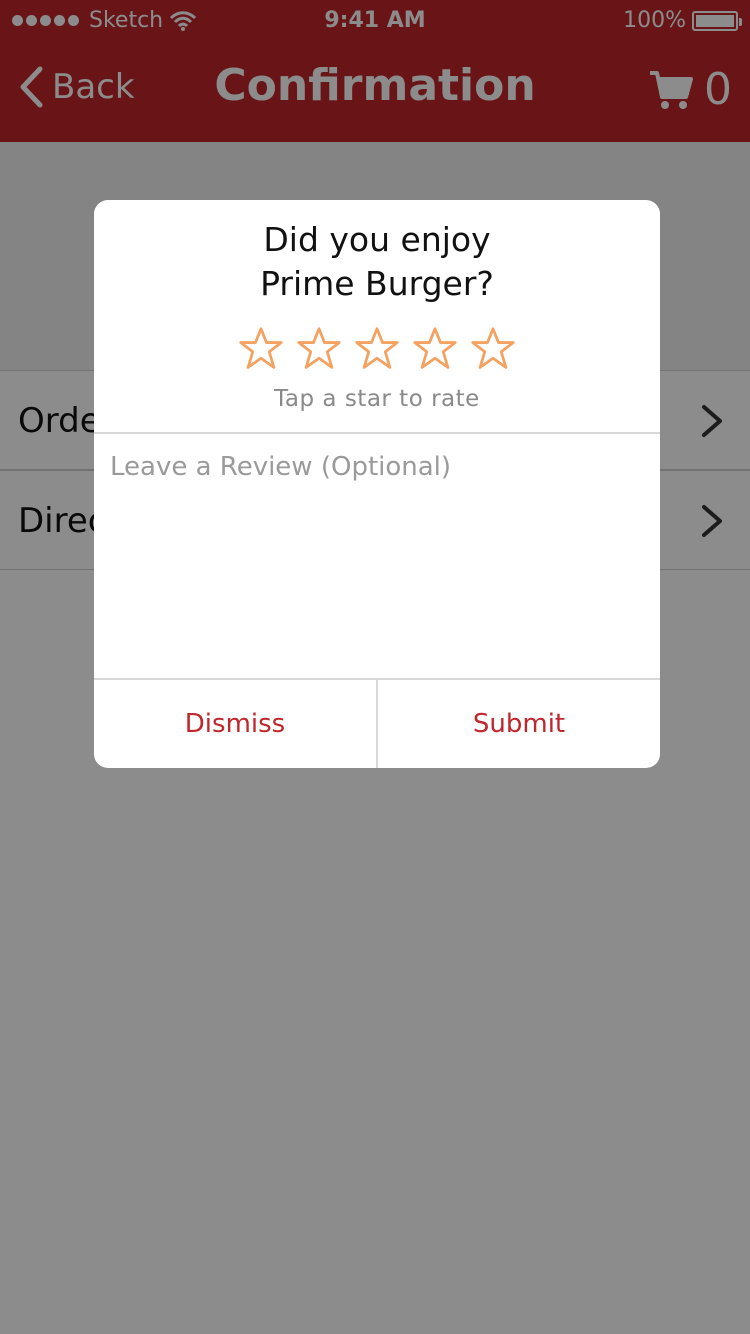 This screenshot has height=1334, width=750. Describe the element at coordinates (377, 262) in the screenshot. I see `dialog-title: Did you enjoy Prime Burger?` at that location.